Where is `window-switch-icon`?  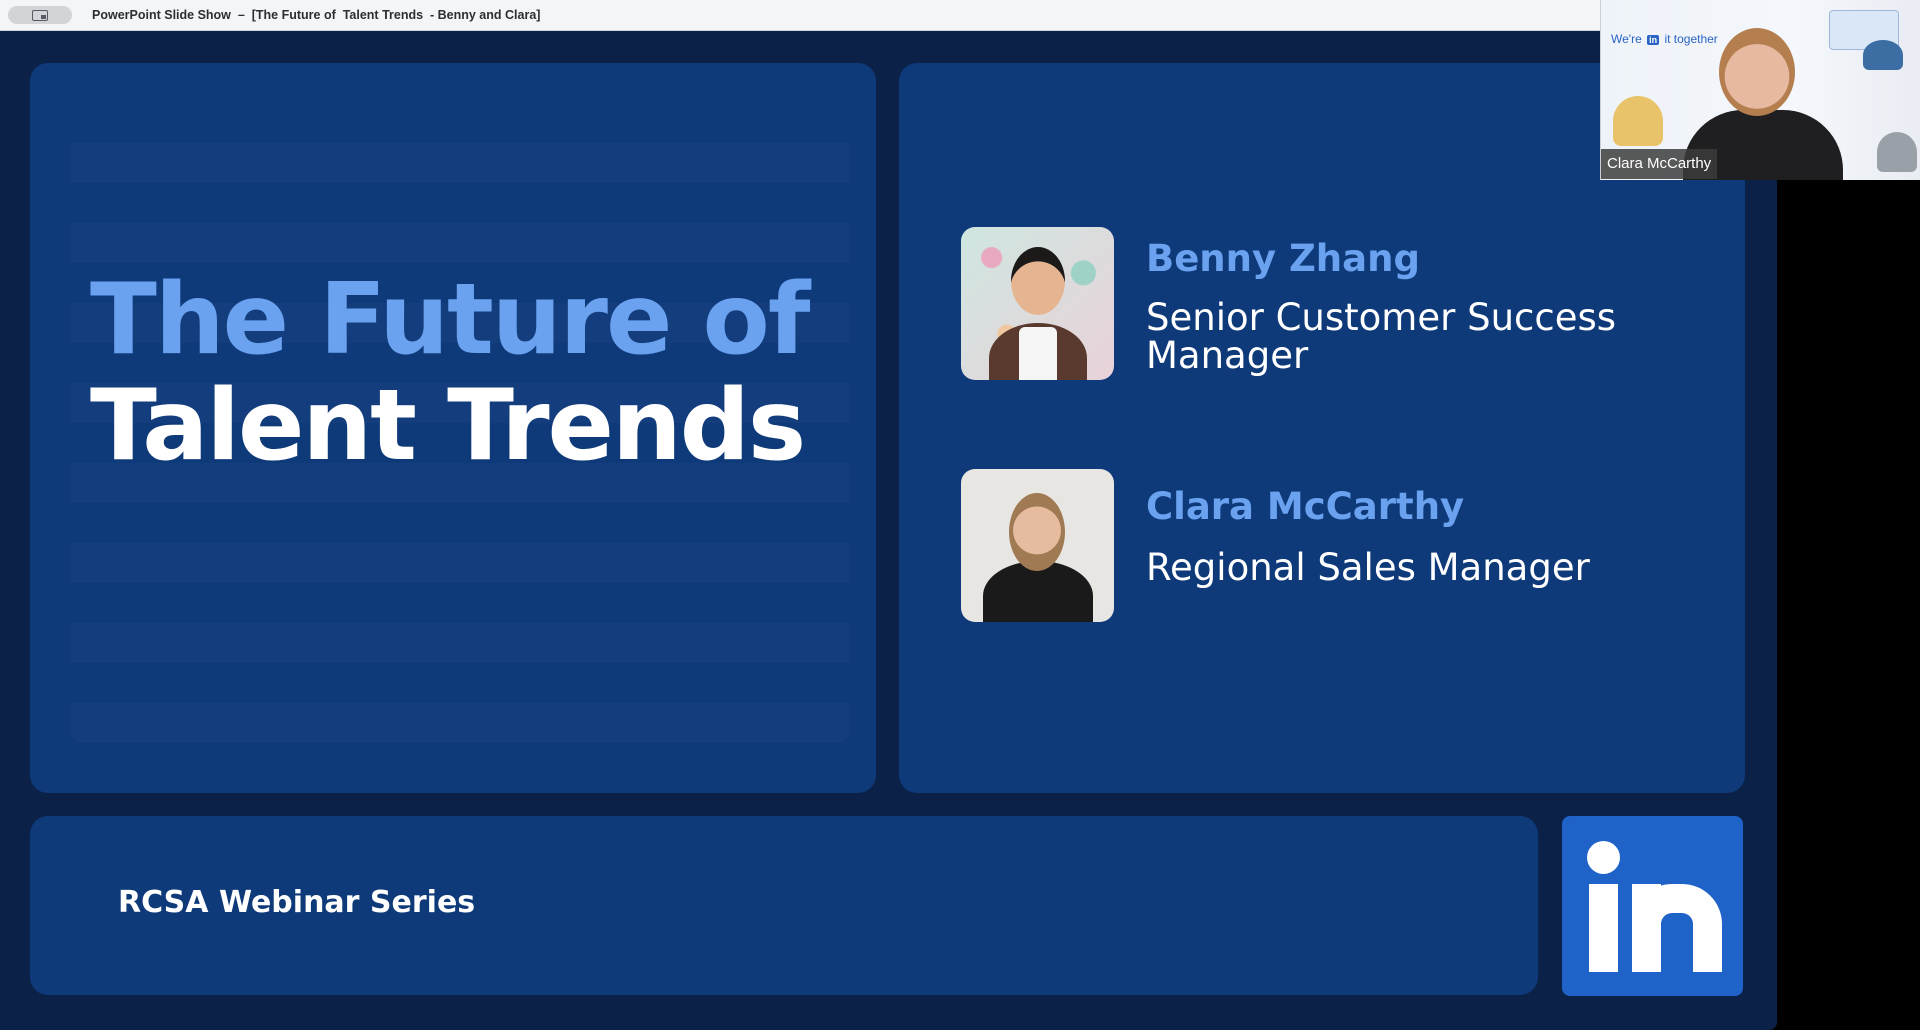
window-switch-icon is located at coordinates (40, 15).